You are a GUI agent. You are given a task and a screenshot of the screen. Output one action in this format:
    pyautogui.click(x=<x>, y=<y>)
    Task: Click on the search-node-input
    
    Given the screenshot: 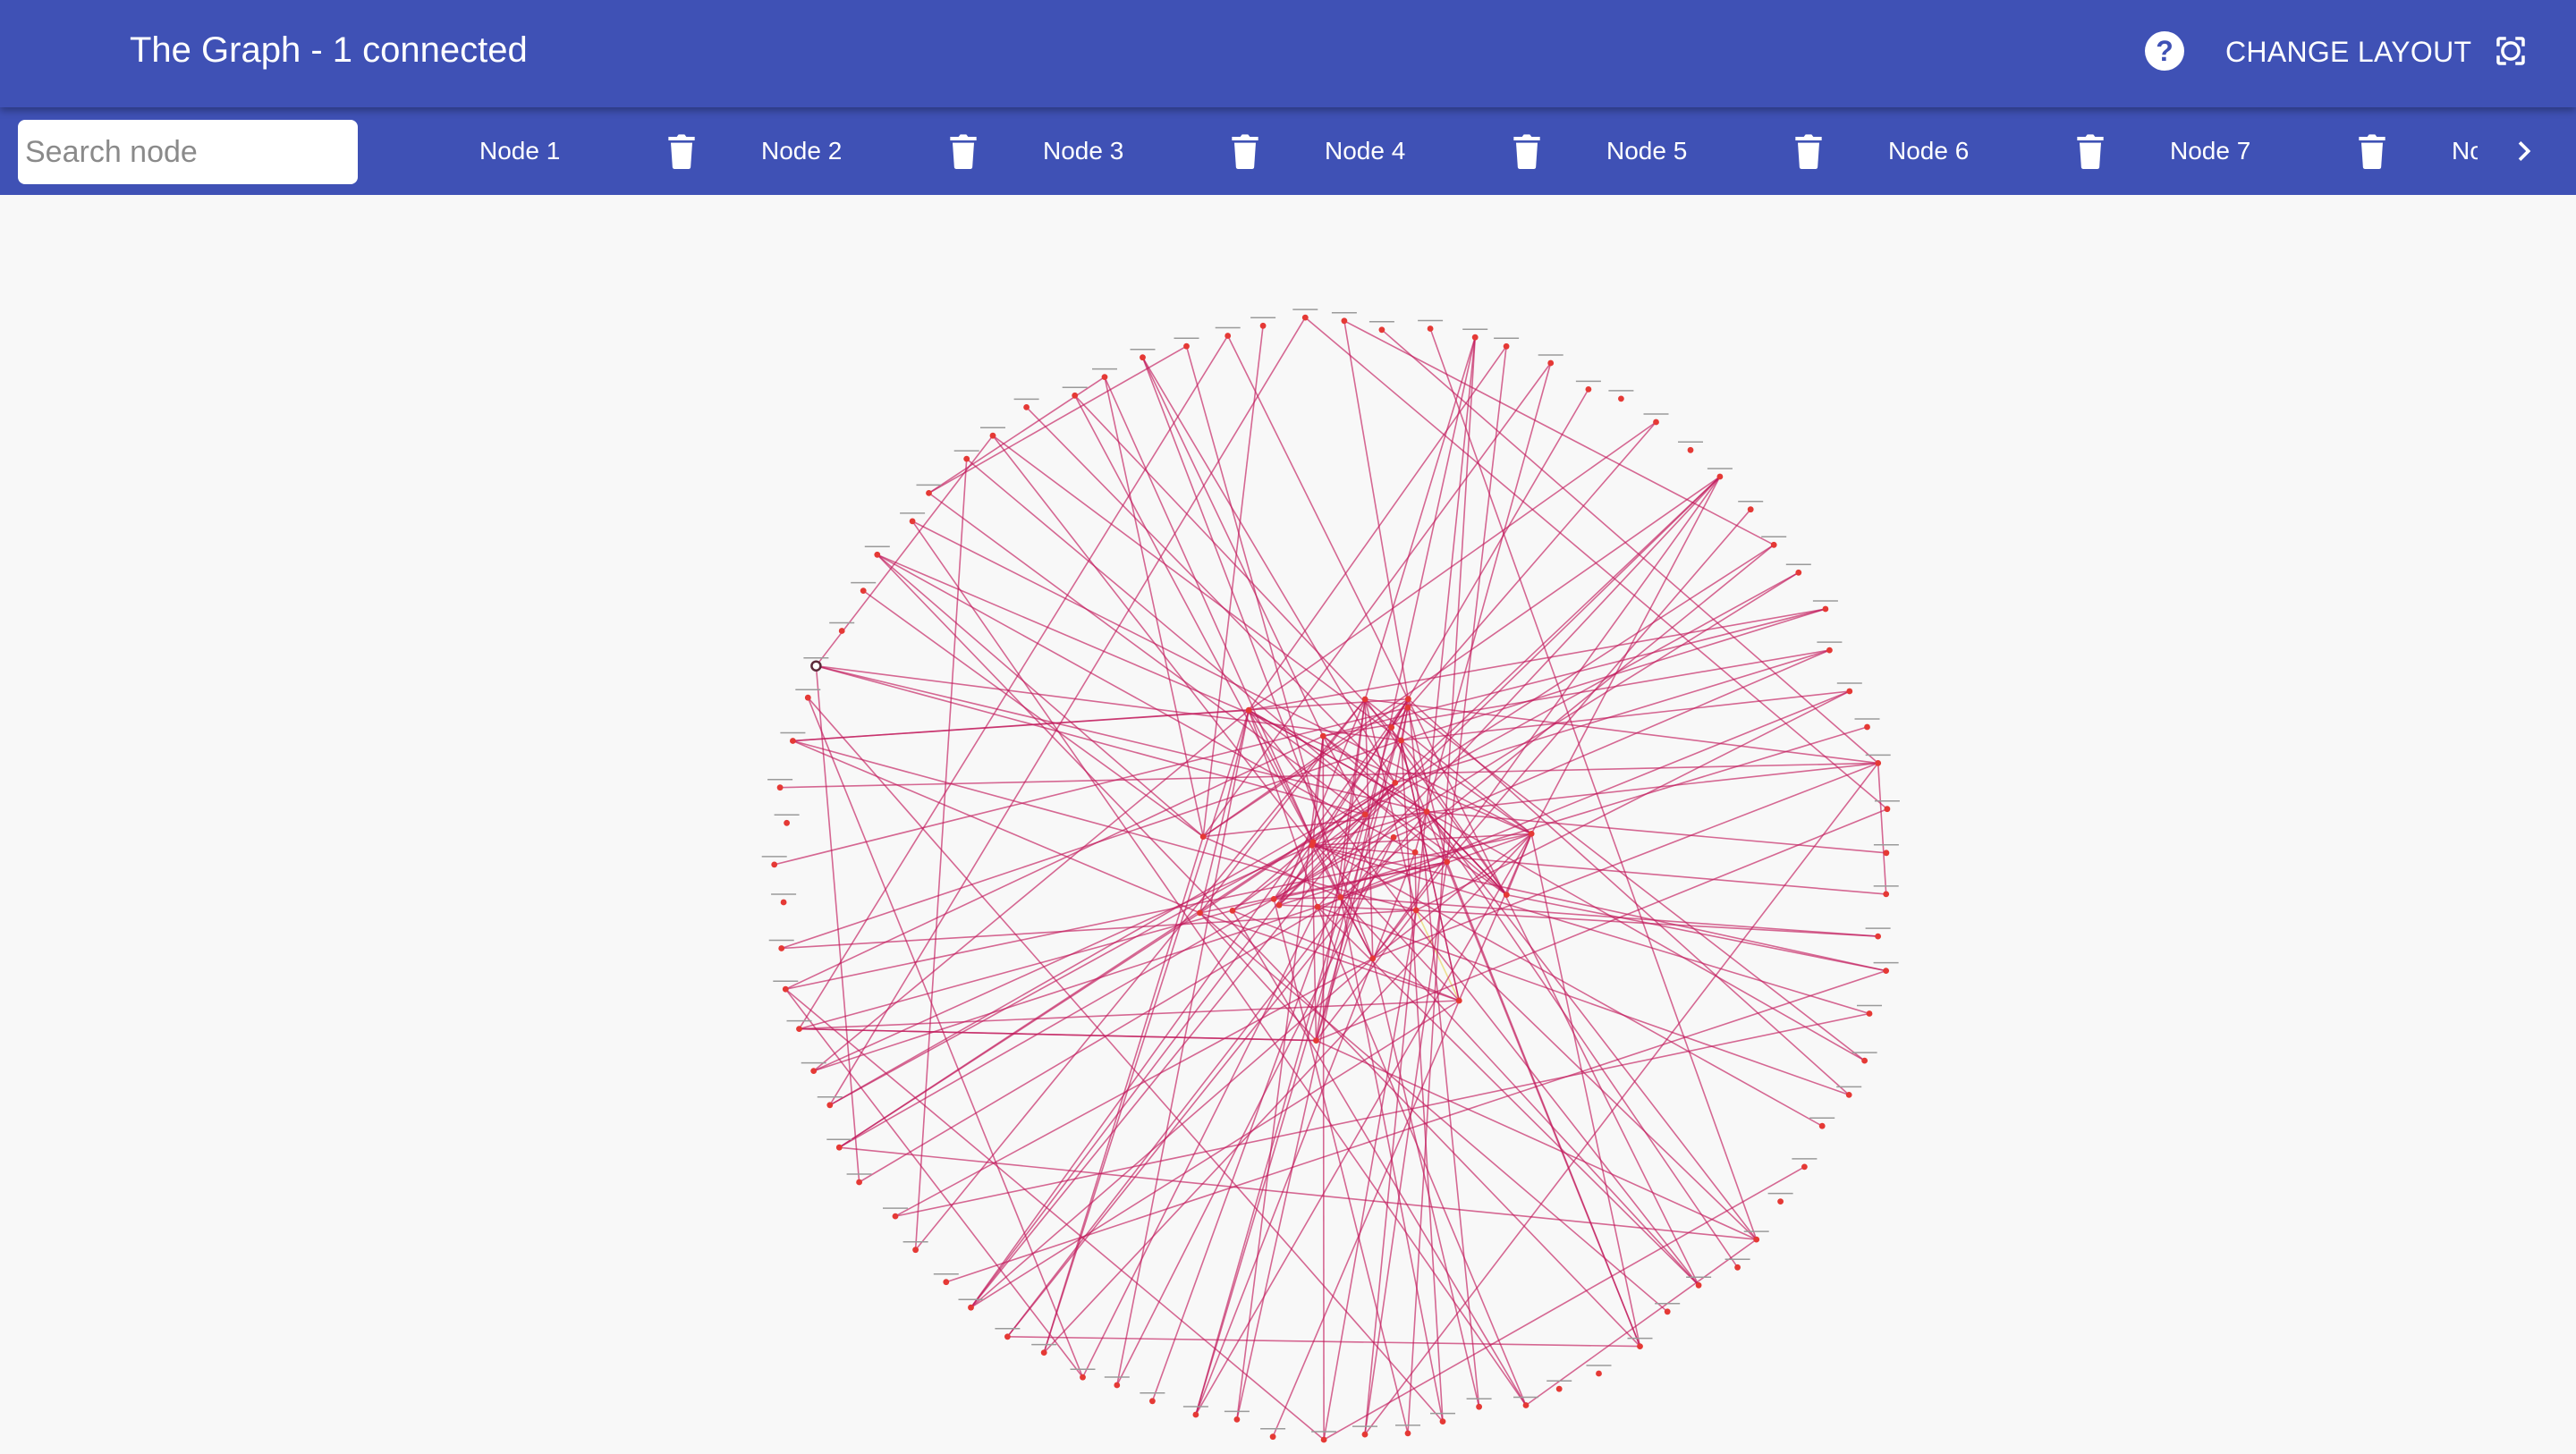 What is the action you would take?
    pyautogui.click(x=188, y=152)
    